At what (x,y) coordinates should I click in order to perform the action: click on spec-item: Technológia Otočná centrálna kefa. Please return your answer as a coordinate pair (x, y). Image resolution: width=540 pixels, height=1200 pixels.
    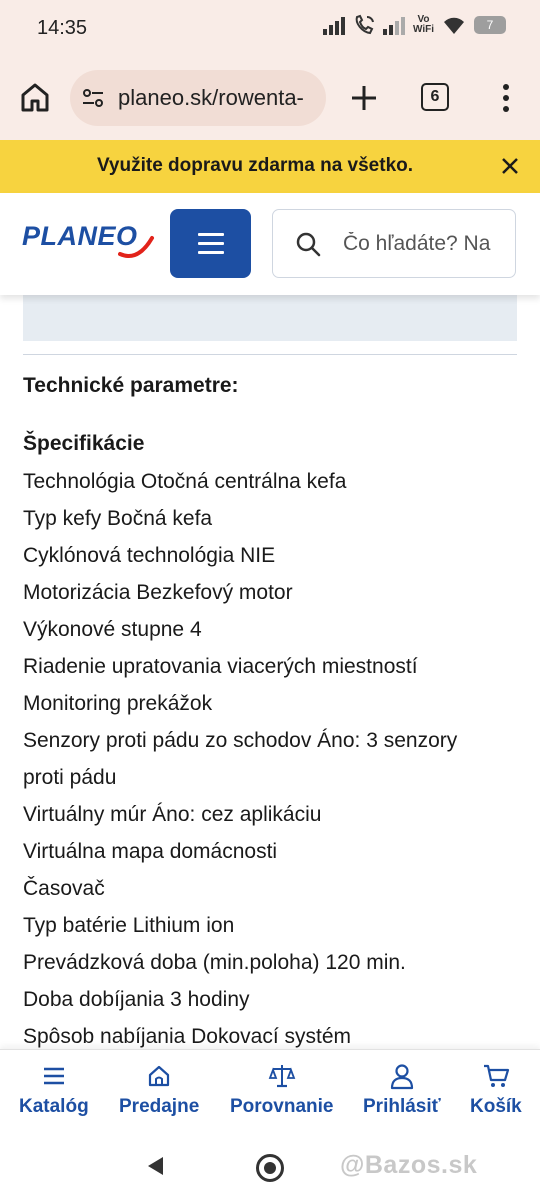
    Looking at the image, I should click on (185, 481).